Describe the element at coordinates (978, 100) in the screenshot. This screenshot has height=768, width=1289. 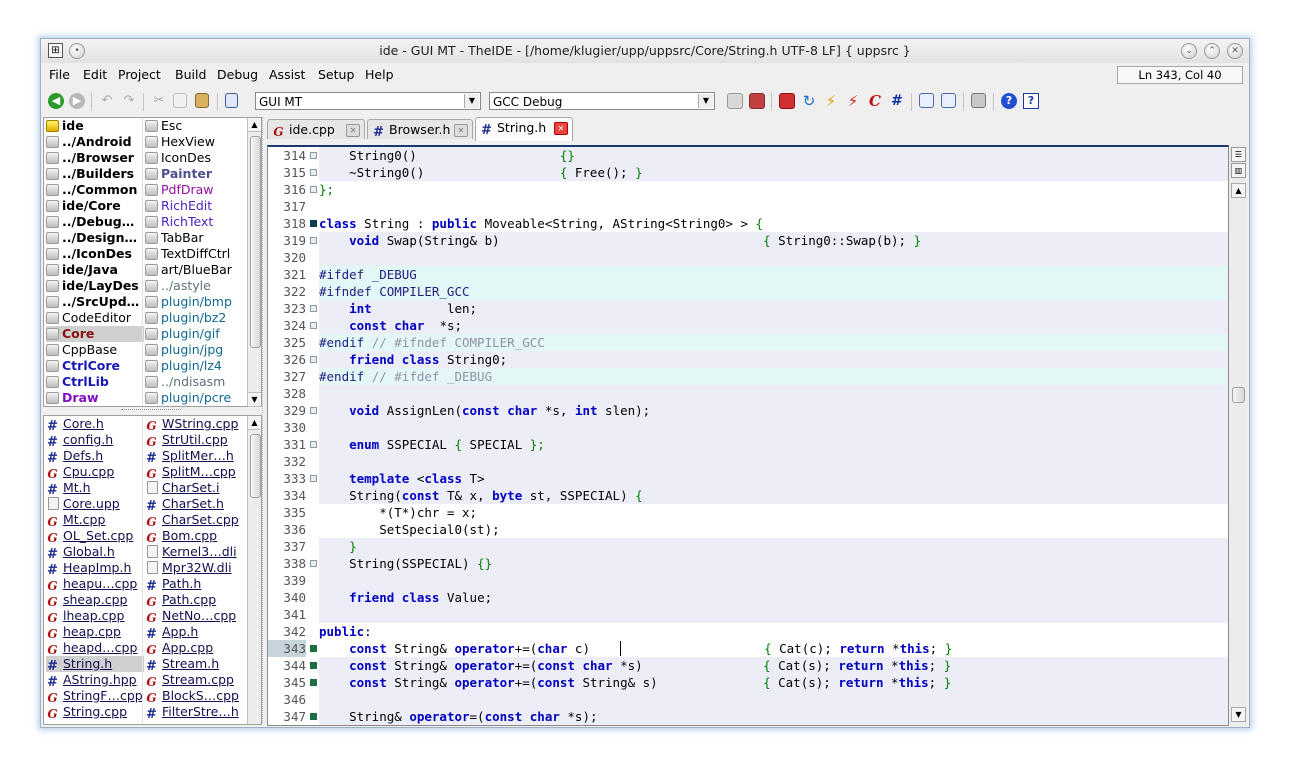
I see `assembly-icon` at that location.